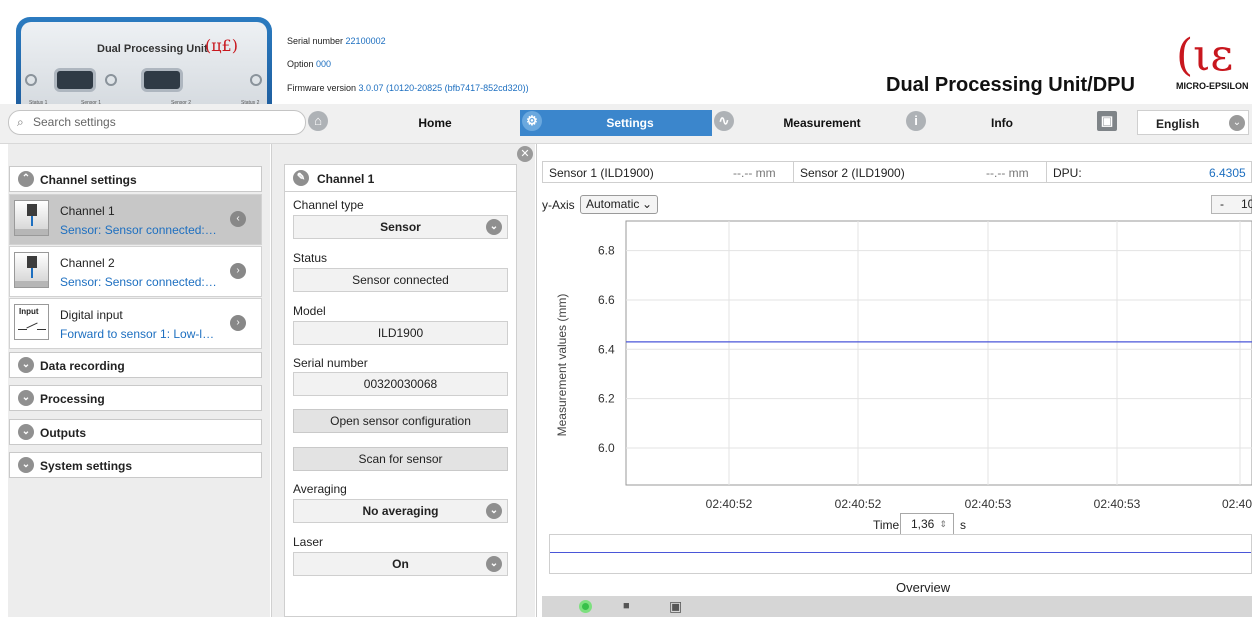 The image size is (1252, 617). What do you see at coordinates (346, 179) in the screenshot?
I see `channel-title: Channel 1` at bounding box center [346, 179].